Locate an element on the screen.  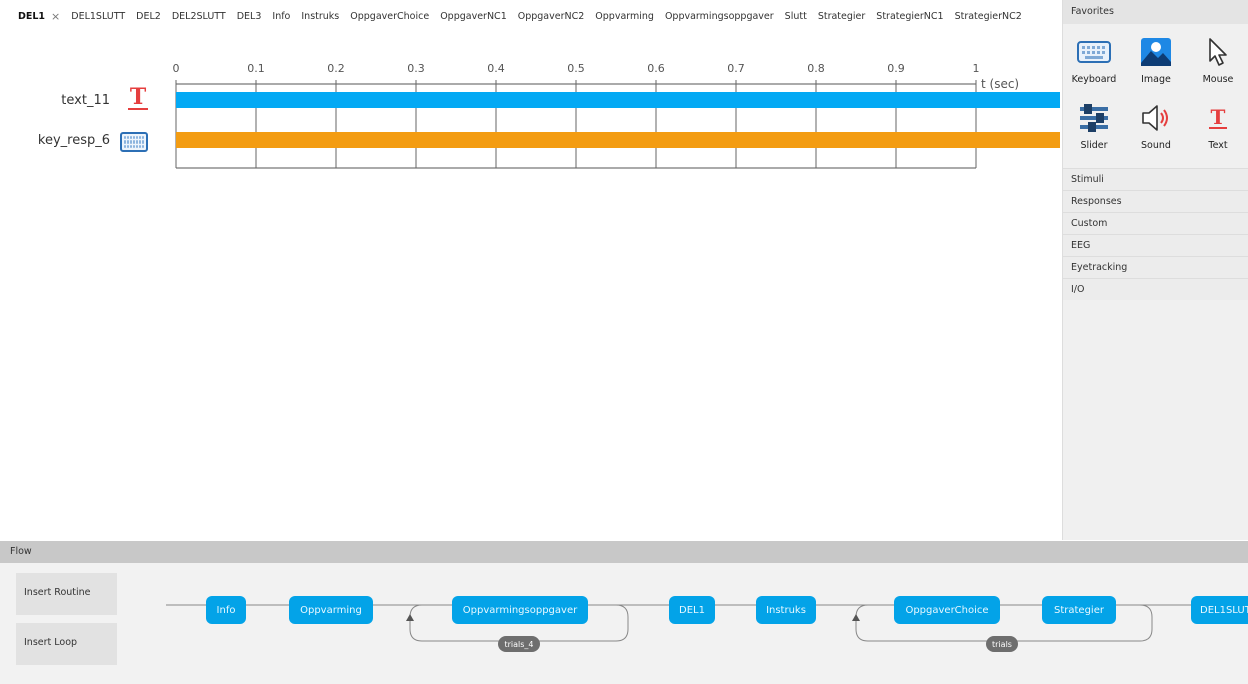
tab-oppvarmingsoppgaver: Oppvarmingsoppgaver is located at coordinates (719, 16).